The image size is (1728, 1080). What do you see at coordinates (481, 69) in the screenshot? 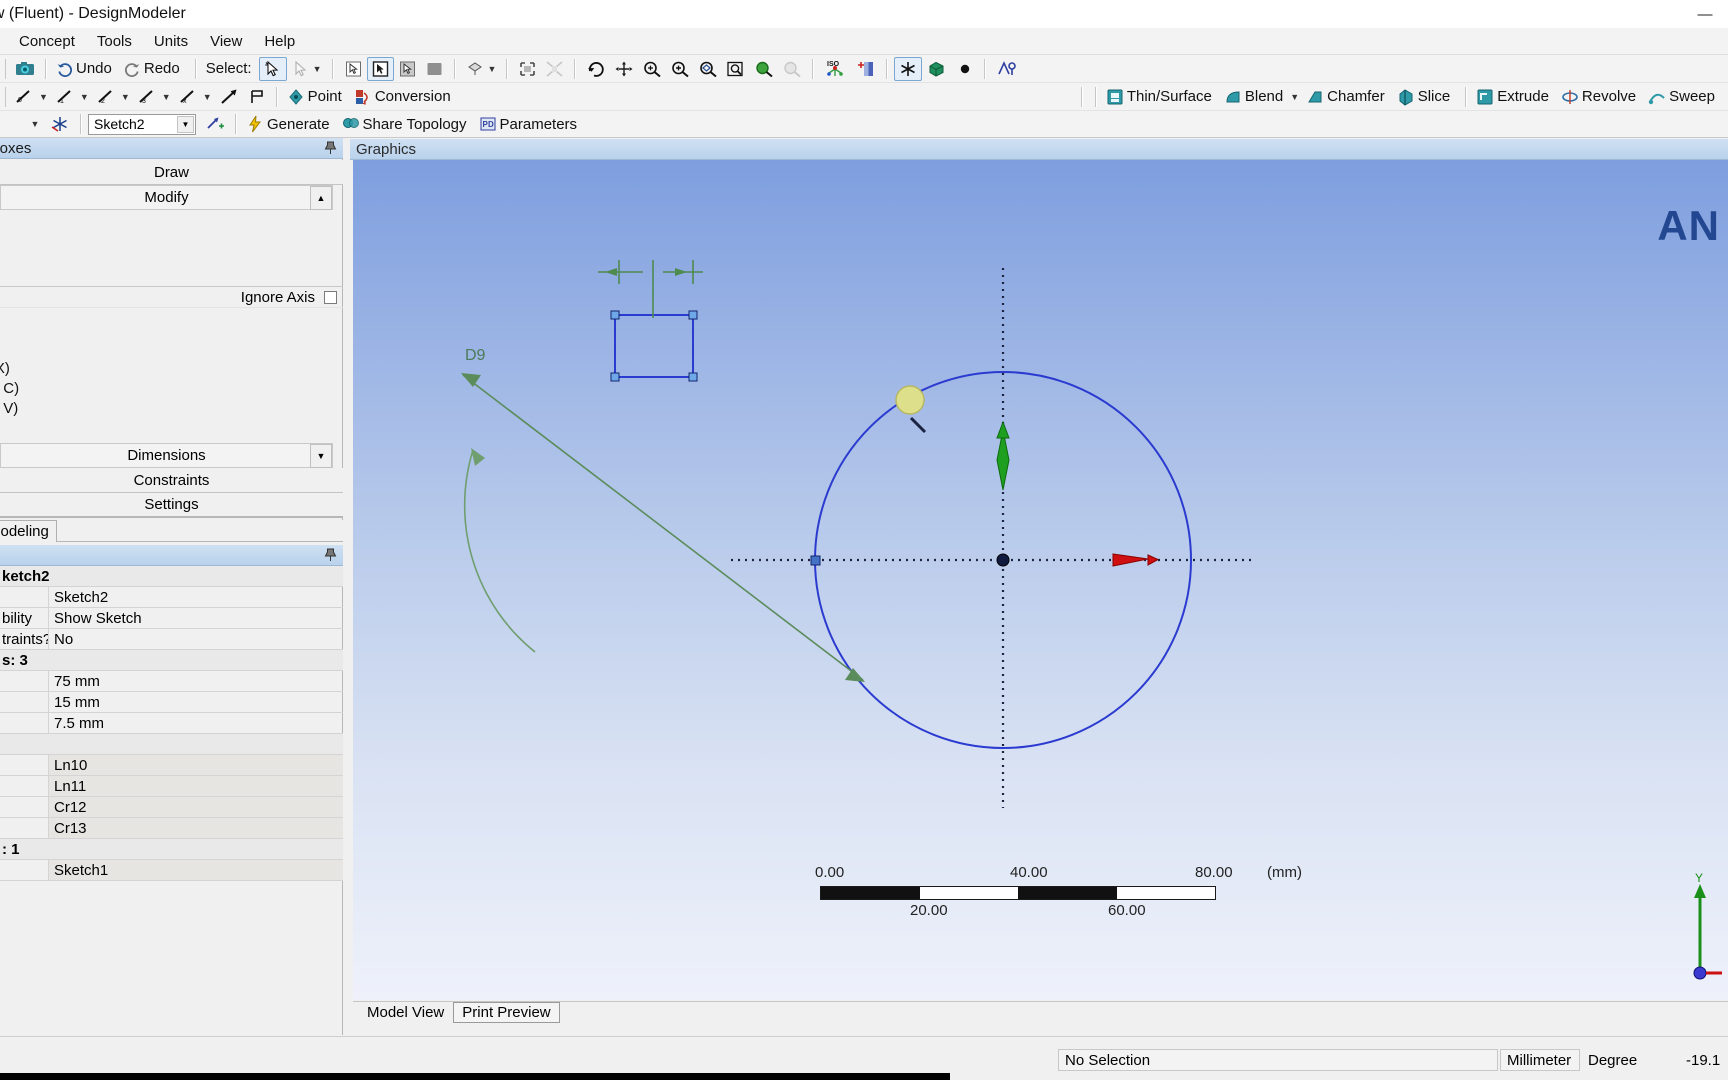
I see `select-mode-icon: ▼` at bounding box center [481, 69].